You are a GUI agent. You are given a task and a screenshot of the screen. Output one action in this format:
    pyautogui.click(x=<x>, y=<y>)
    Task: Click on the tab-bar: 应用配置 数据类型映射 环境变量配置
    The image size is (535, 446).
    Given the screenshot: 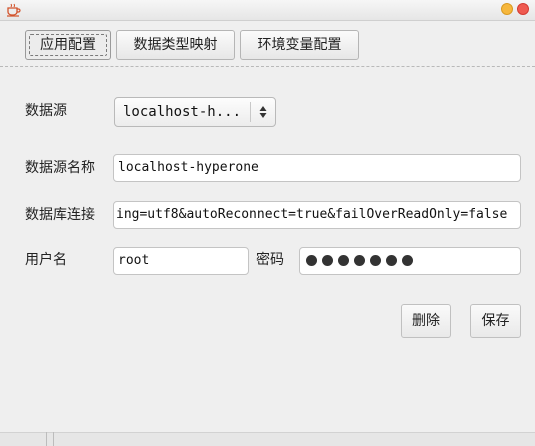 What is the action you would take?
    pyautogui.click(x=267, y=44)
    